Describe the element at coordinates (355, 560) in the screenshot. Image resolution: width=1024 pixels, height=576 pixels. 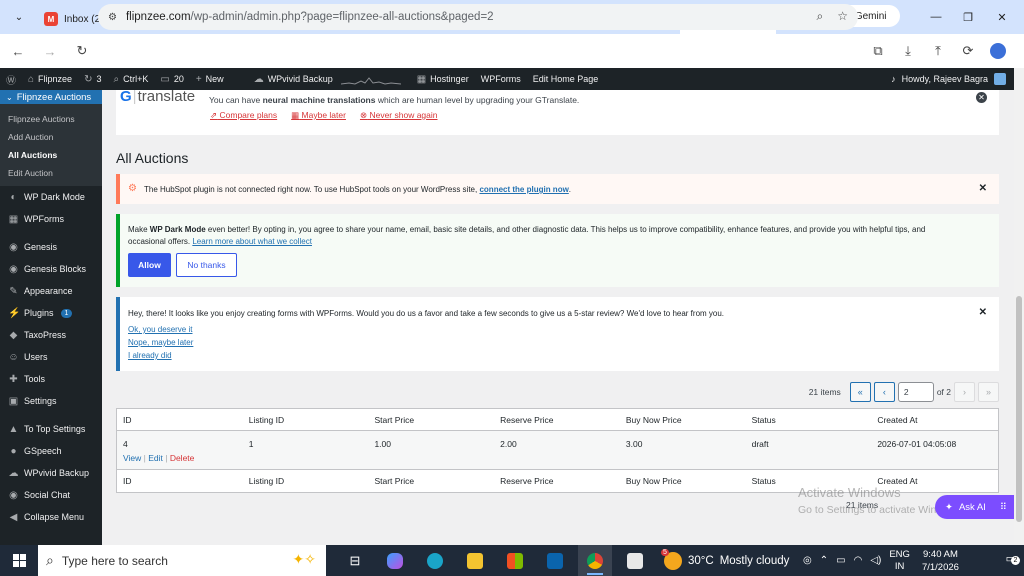
I see `task-view-icon: ⊟` at that location.